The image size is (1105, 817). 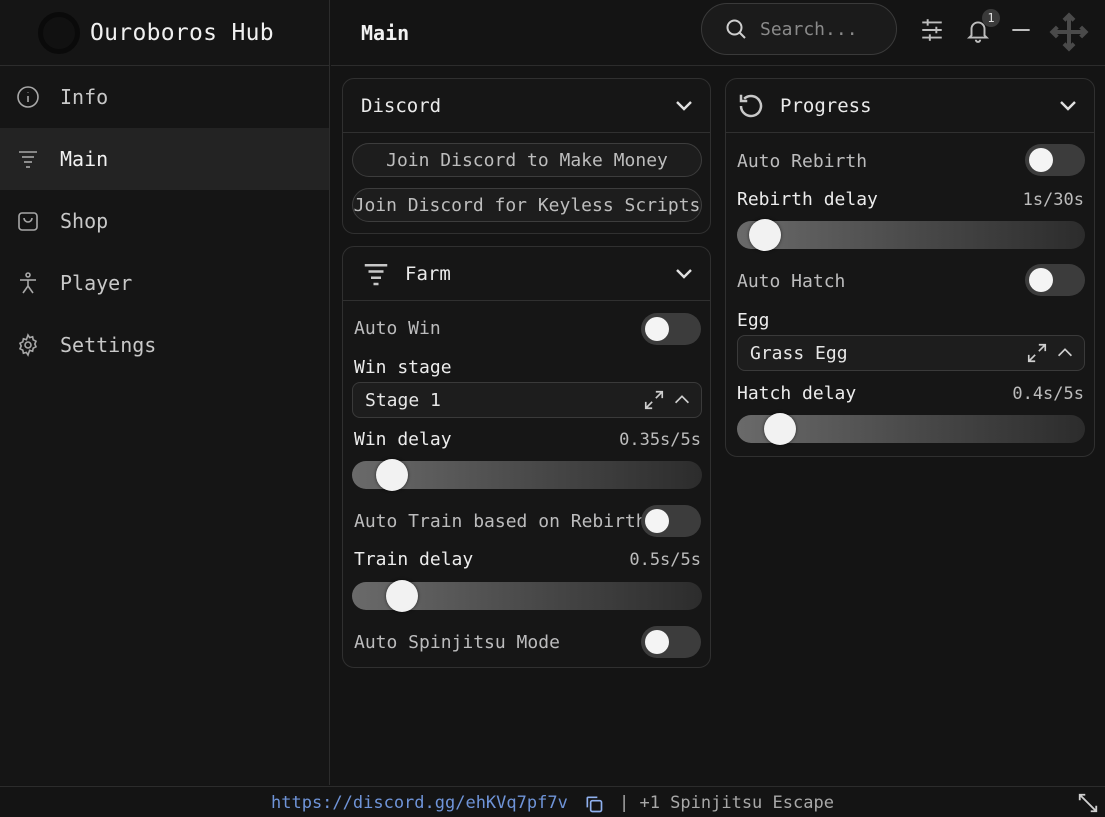 I want to click on auto-rebirth-label: Auto Rebirth, so click(x=802, y=161).